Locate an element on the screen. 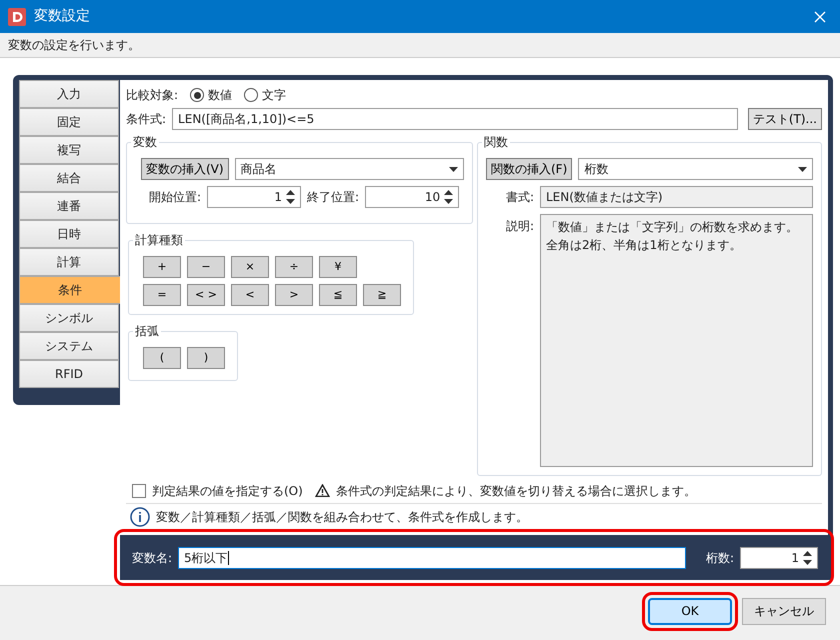  category-tab: 入力 is located at coordinates (69, 94).